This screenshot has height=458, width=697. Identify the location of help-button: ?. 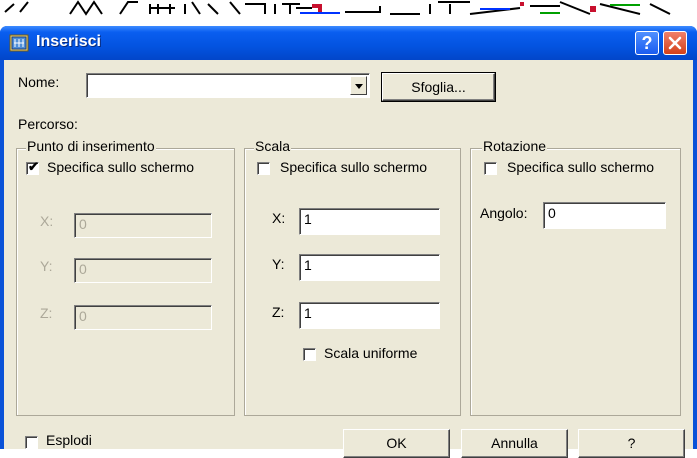
(631, 443).